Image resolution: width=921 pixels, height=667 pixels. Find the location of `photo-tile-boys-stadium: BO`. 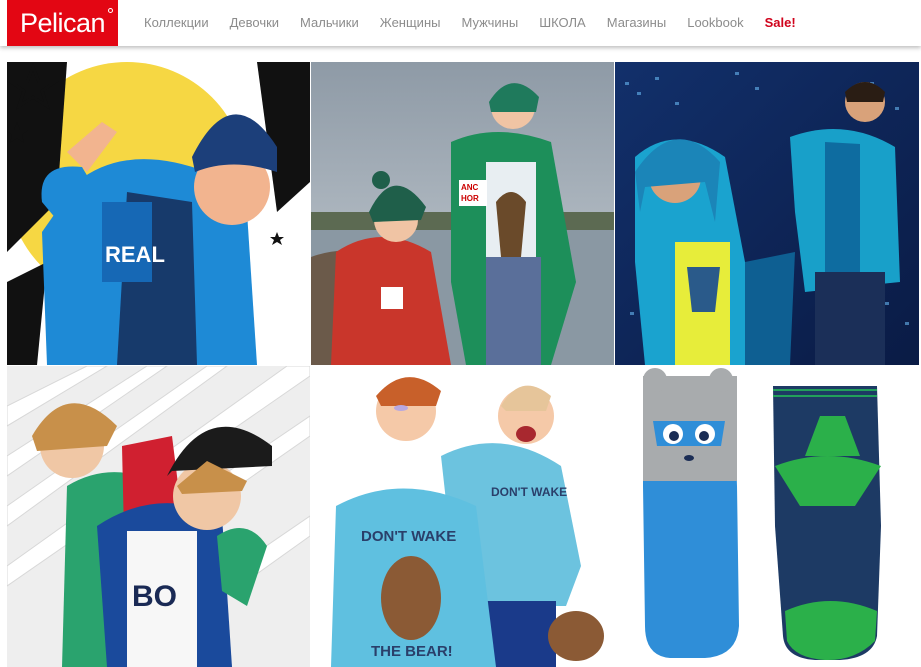

photo-tile-boys-stadium: BO is located at coordinates (158, 516).